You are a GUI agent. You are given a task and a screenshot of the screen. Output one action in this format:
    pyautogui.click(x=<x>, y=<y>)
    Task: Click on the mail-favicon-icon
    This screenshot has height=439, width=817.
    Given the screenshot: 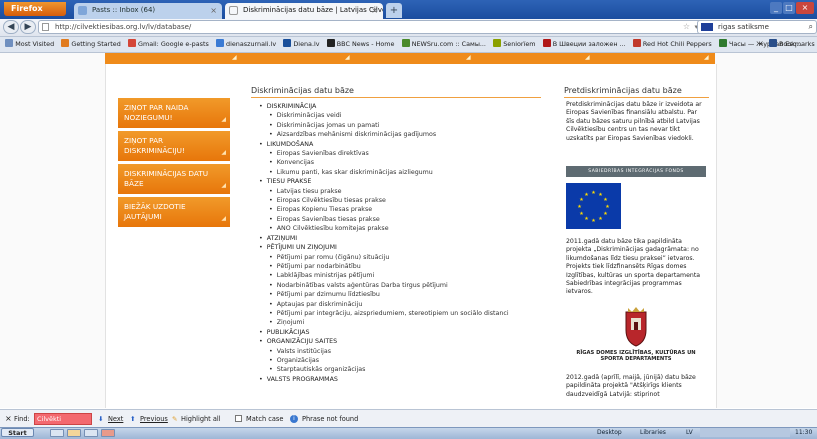 What is the action you would take?
    pyautogui.click(x=82, y=10)
    